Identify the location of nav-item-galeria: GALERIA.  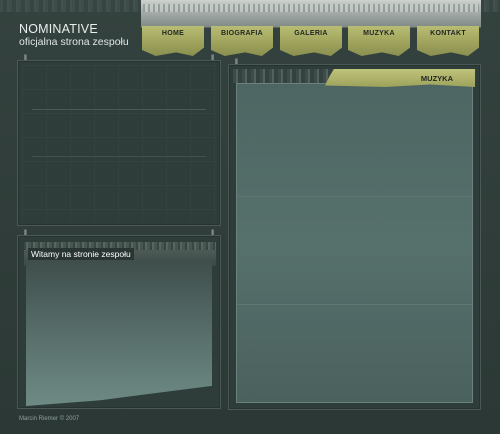
(311, 41).